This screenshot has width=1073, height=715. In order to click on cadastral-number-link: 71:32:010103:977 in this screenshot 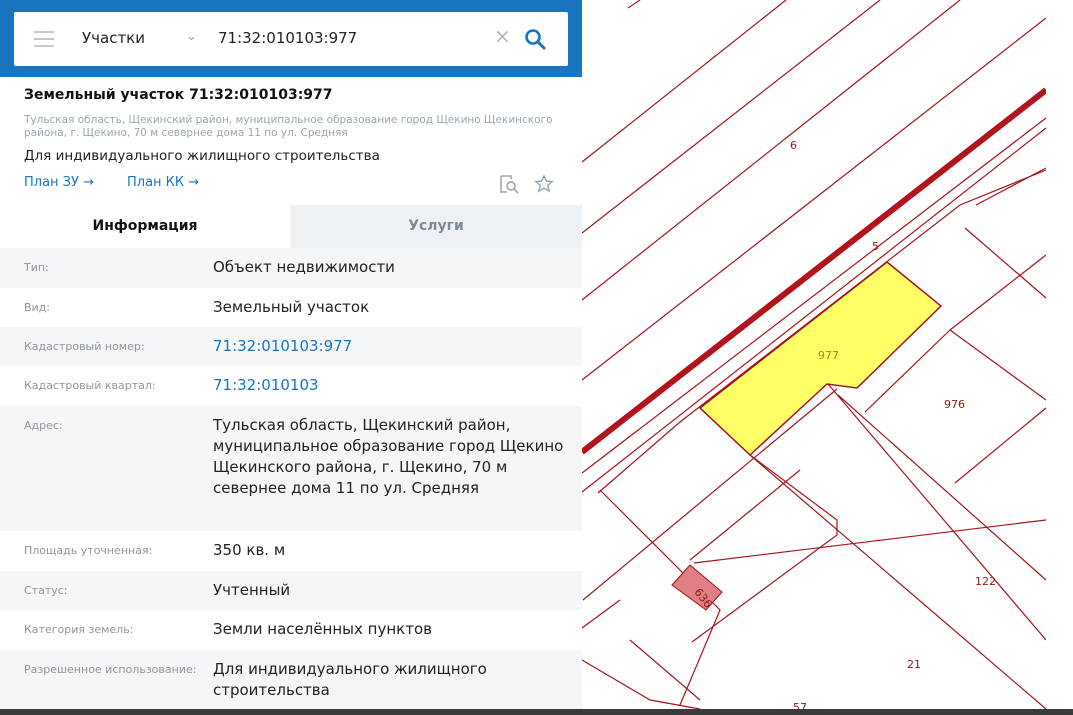, I will do `click(390, 346)`.